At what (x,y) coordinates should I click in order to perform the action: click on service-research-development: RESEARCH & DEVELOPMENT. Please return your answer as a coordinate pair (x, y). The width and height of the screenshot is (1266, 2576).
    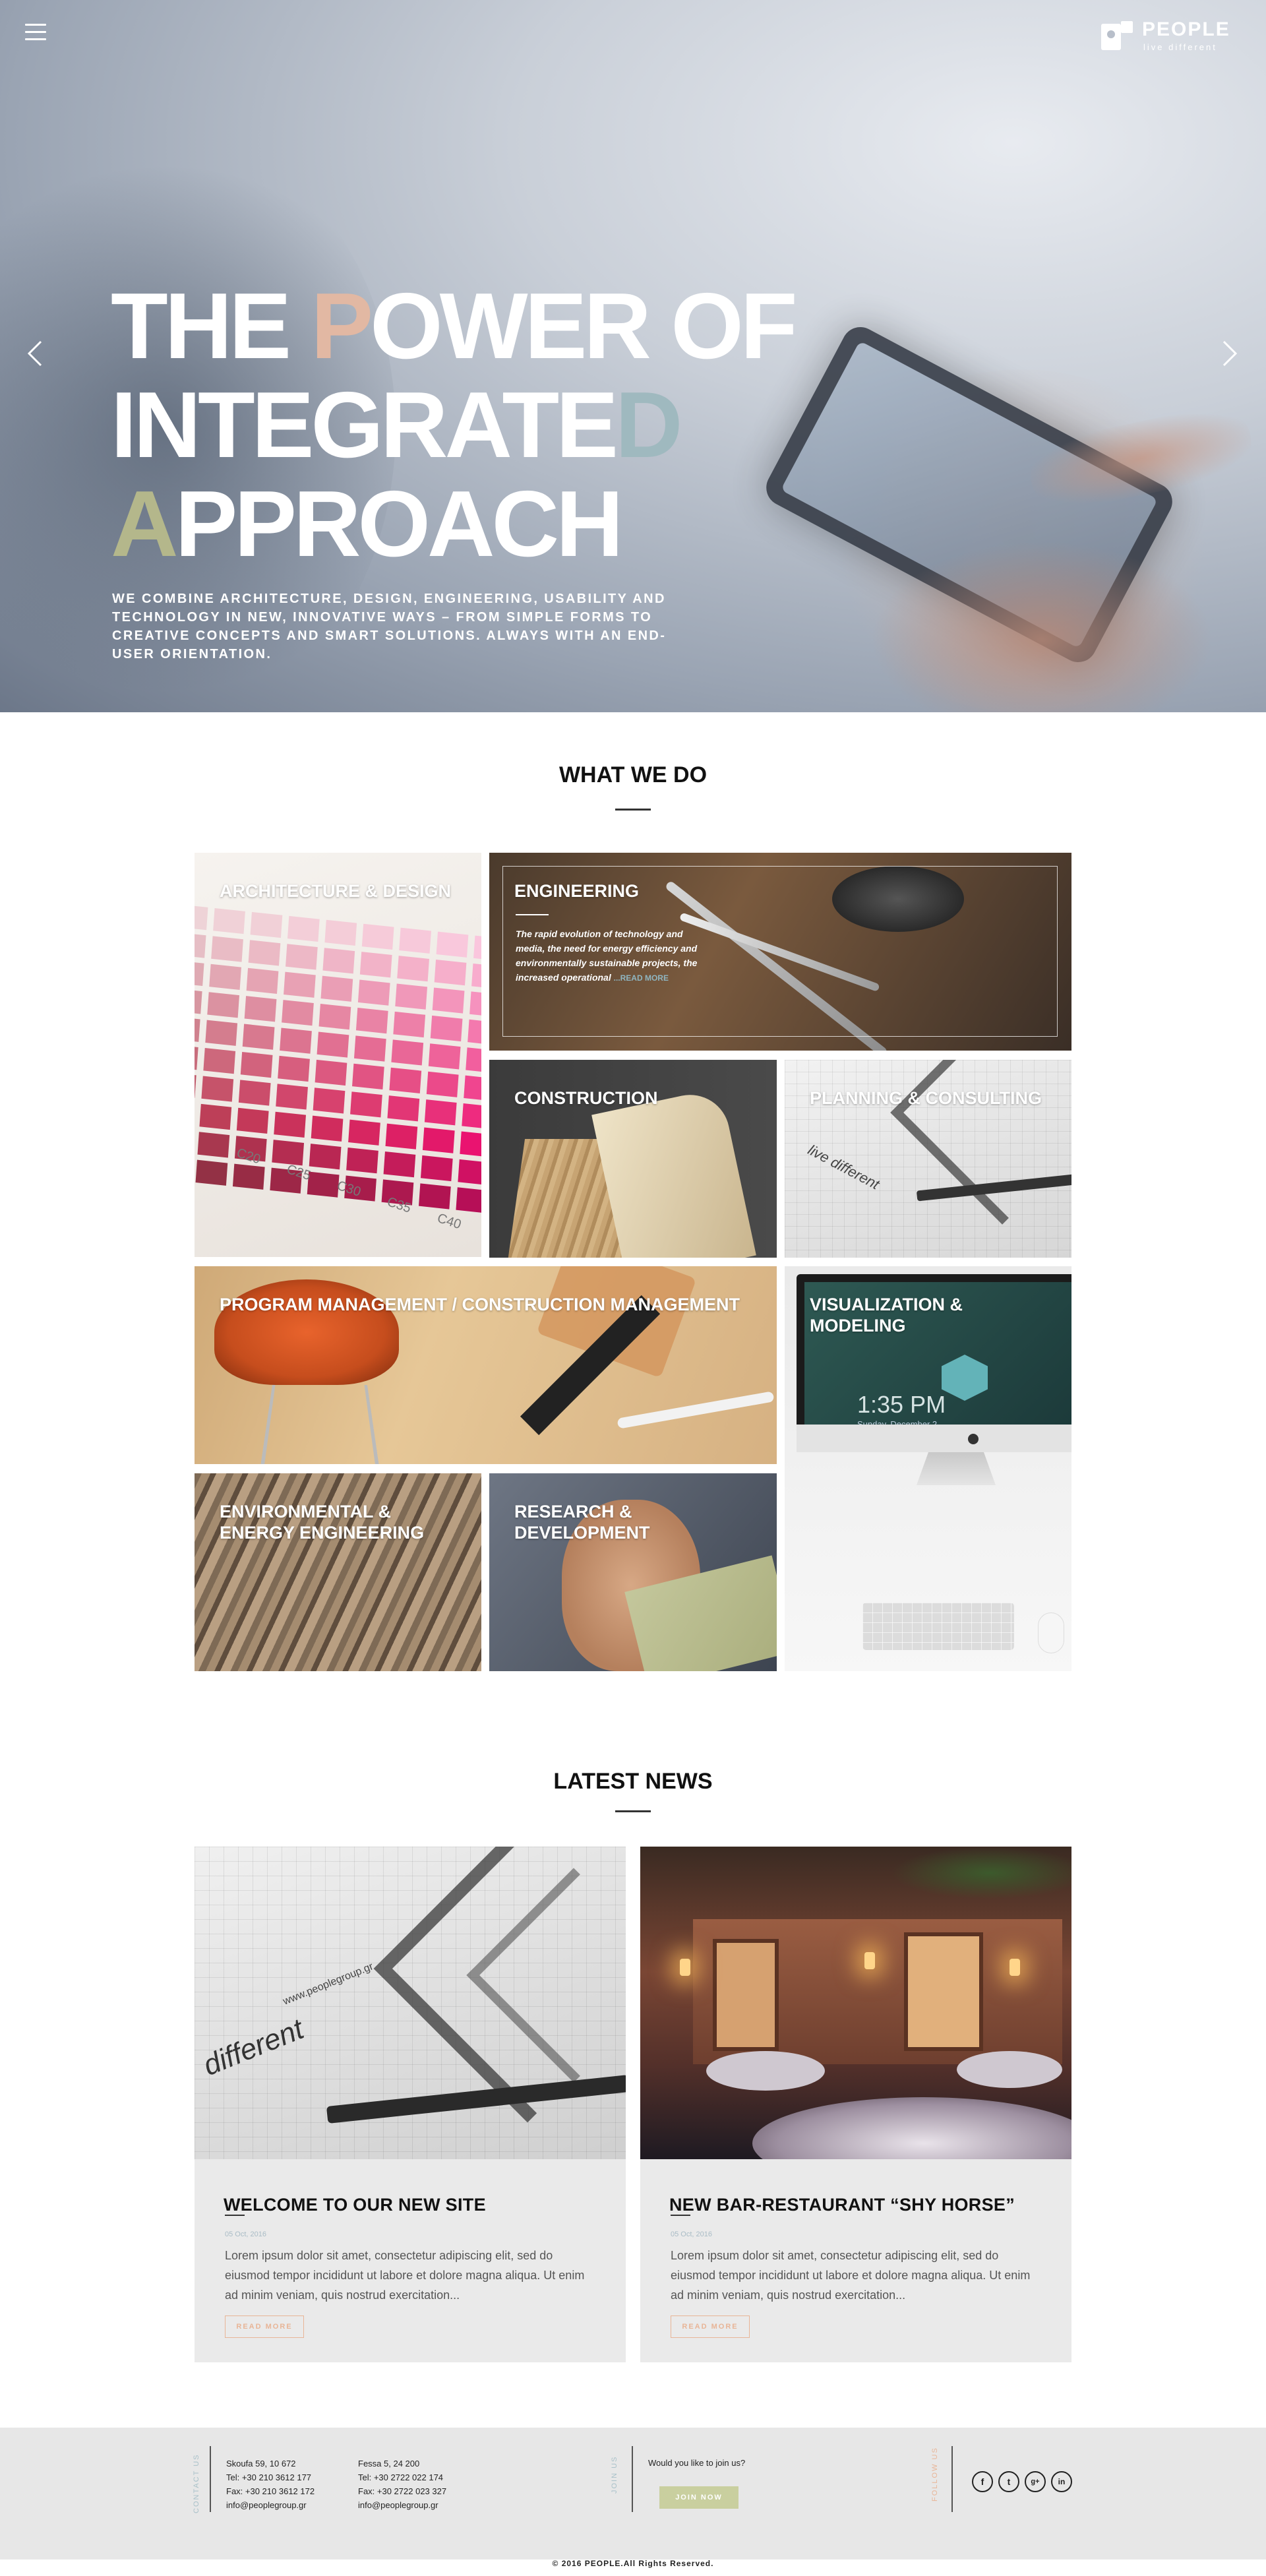
    Looking at the image, I should click on (633, 1572).